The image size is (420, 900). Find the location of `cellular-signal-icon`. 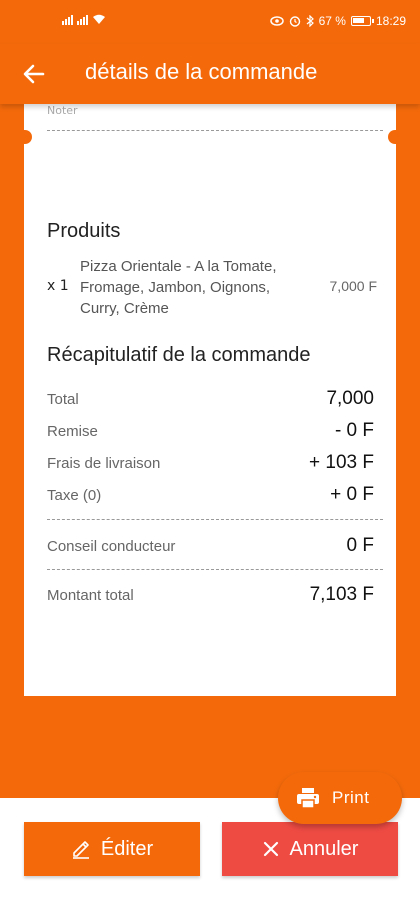

cellular-signal-icon is located at coordinates (67, 20).